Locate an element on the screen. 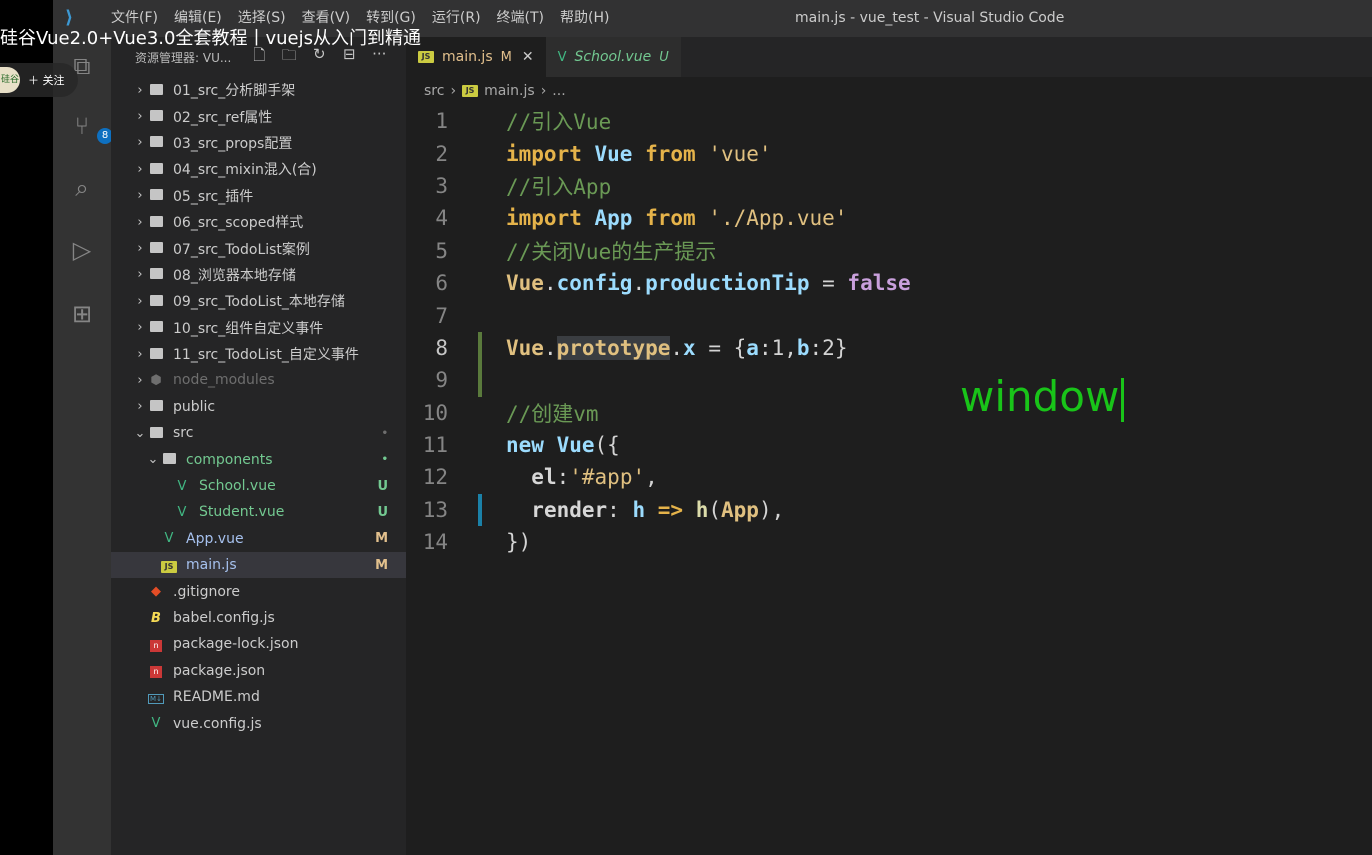 This screenshot has height=855, width=1372. file-tree-item: › 08_浏览器本地存储 is located at coordinates (258, 275).